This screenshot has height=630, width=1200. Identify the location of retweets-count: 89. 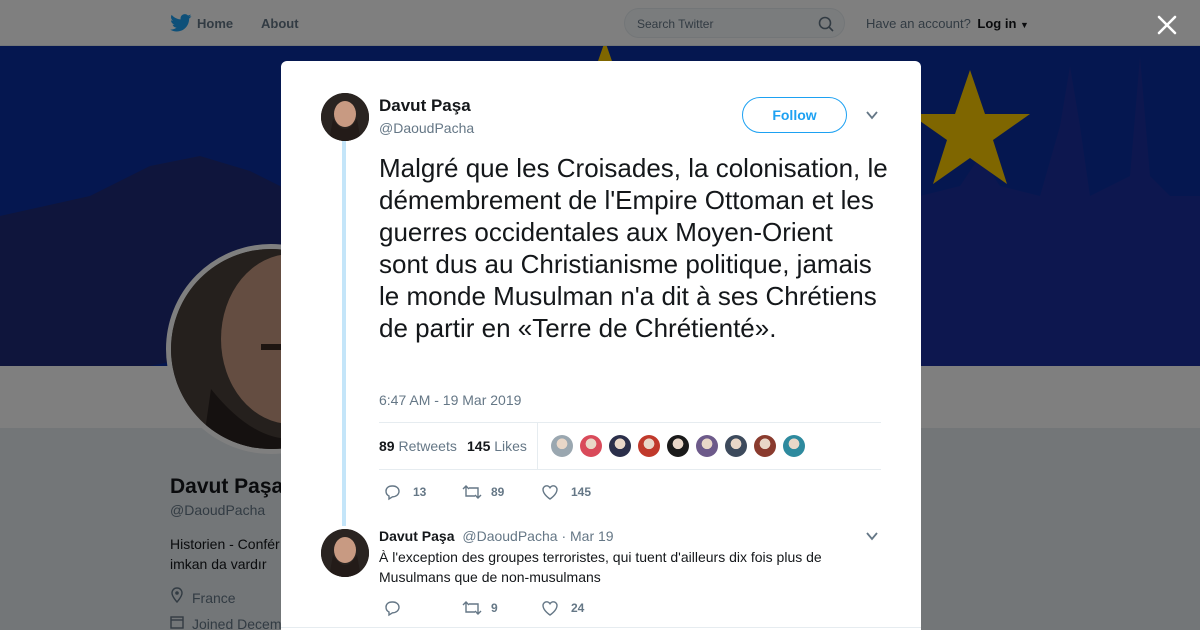
(387, 446).